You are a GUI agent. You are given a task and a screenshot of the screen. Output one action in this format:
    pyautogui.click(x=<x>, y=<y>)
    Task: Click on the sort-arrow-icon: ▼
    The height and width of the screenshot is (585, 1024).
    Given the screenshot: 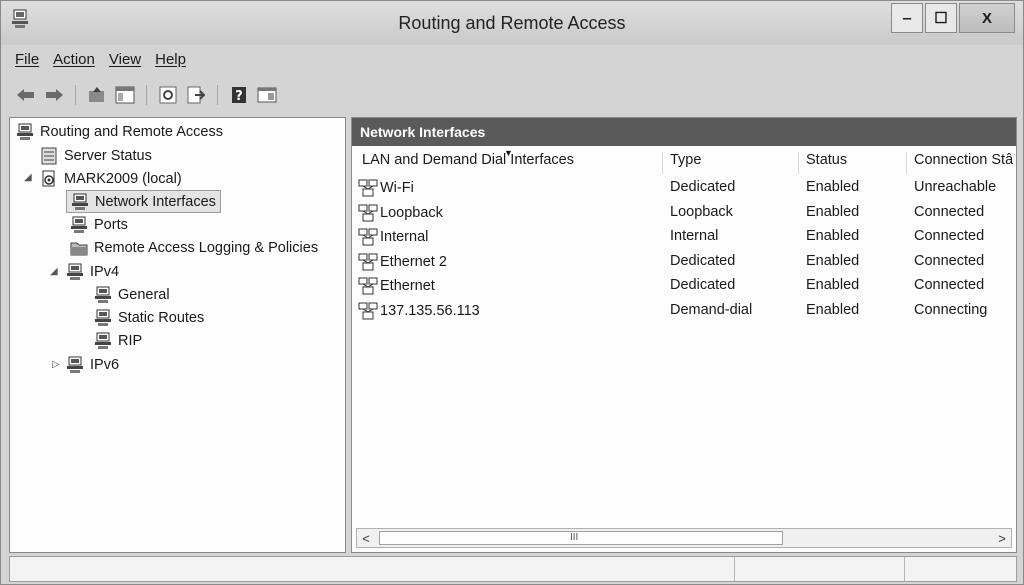 What is the action you would take?
    pyautogui.click(x=508, y=153)
    